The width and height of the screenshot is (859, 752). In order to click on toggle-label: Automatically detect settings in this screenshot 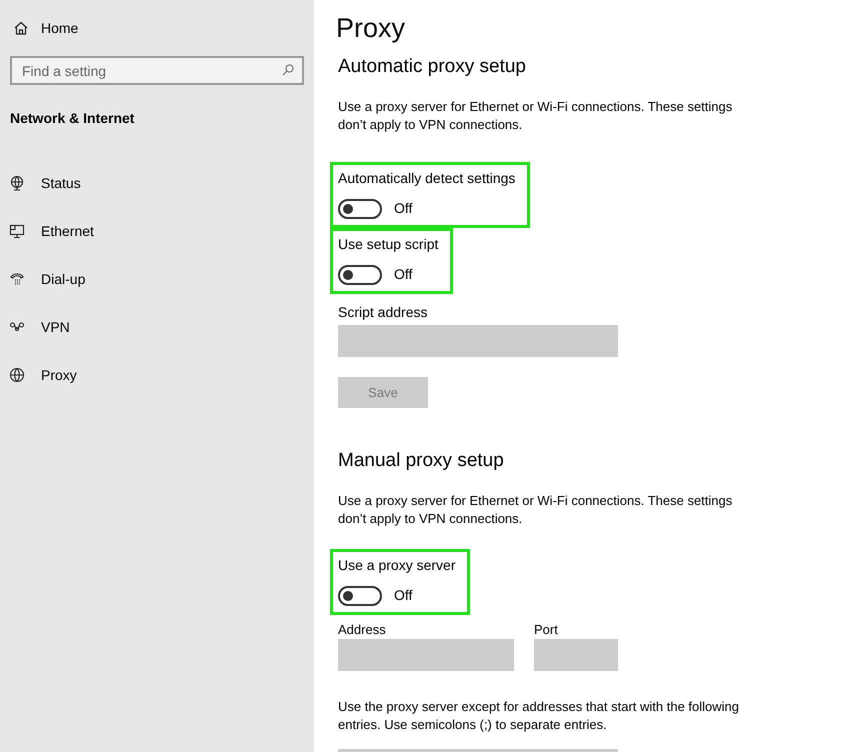, I will do `click(427, 178)`.